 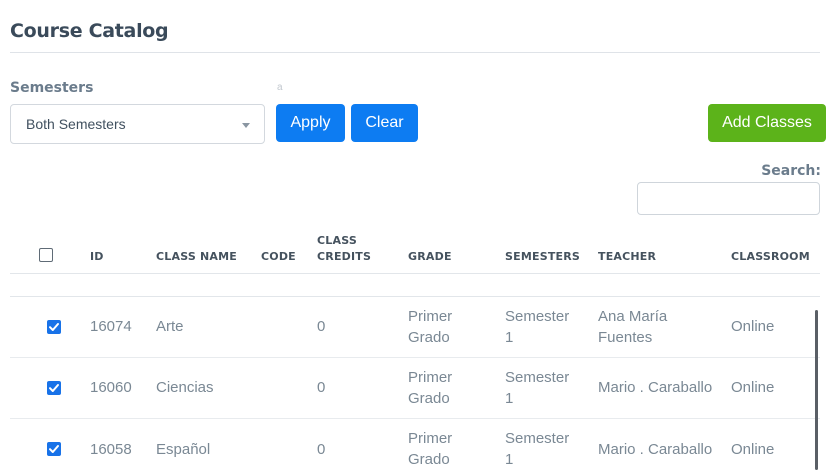 I want to click on header-divider-lower, so click(x=415, y=296).